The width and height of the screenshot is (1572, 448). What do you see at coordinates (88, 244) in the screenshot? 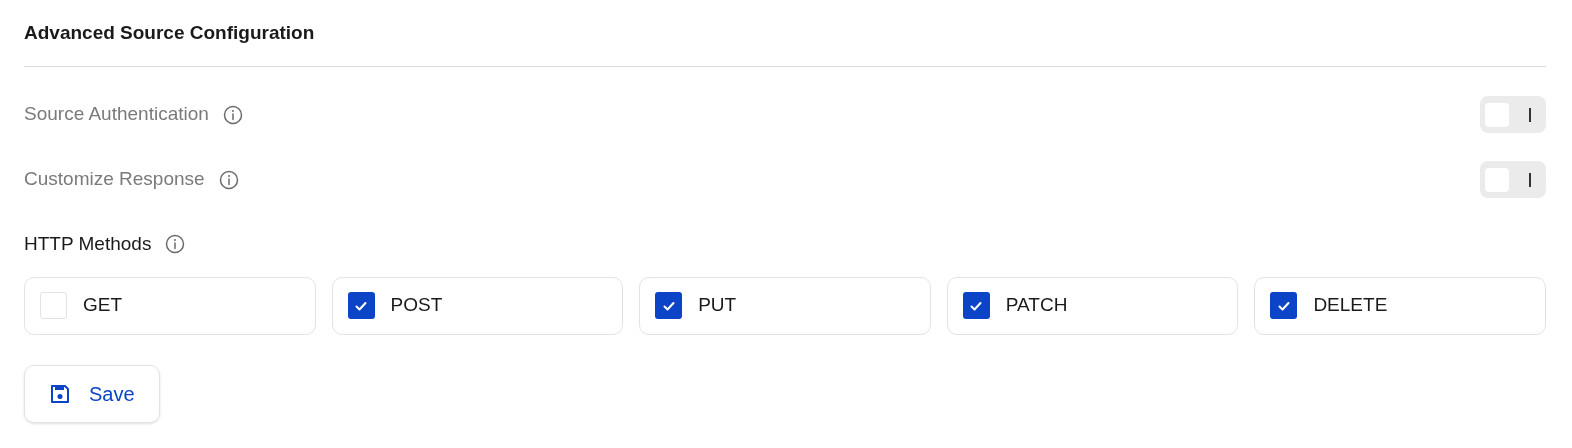
I see `field-label: HTTP Methods` at bounding box center [88, 244].